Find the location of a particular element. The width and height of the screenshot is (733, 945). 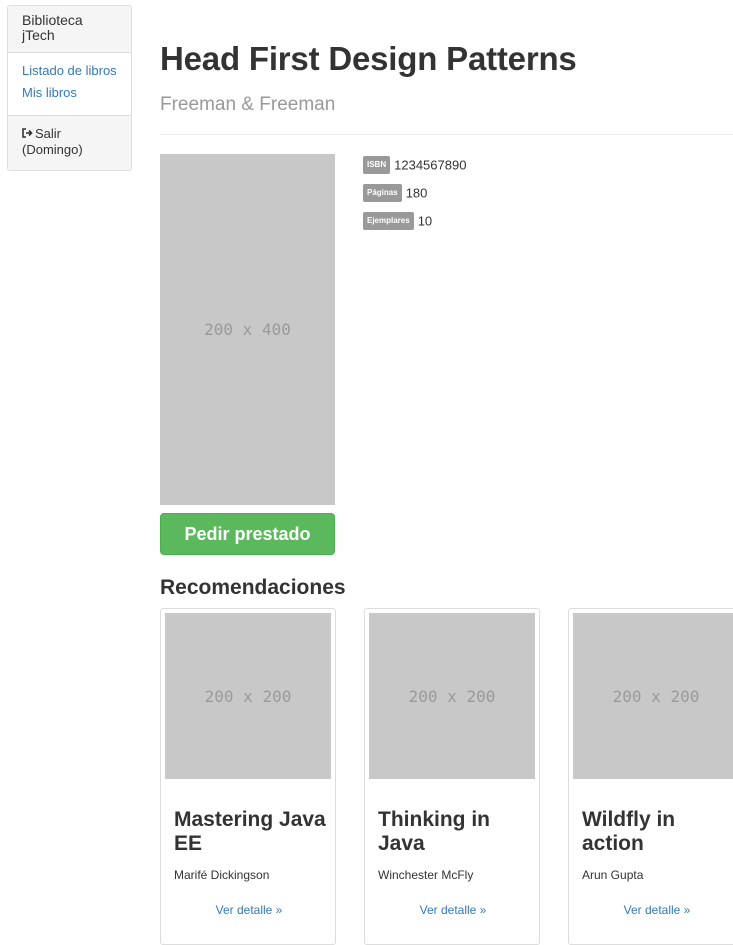

pages-value: 180 is located at coordinates (416, 193).